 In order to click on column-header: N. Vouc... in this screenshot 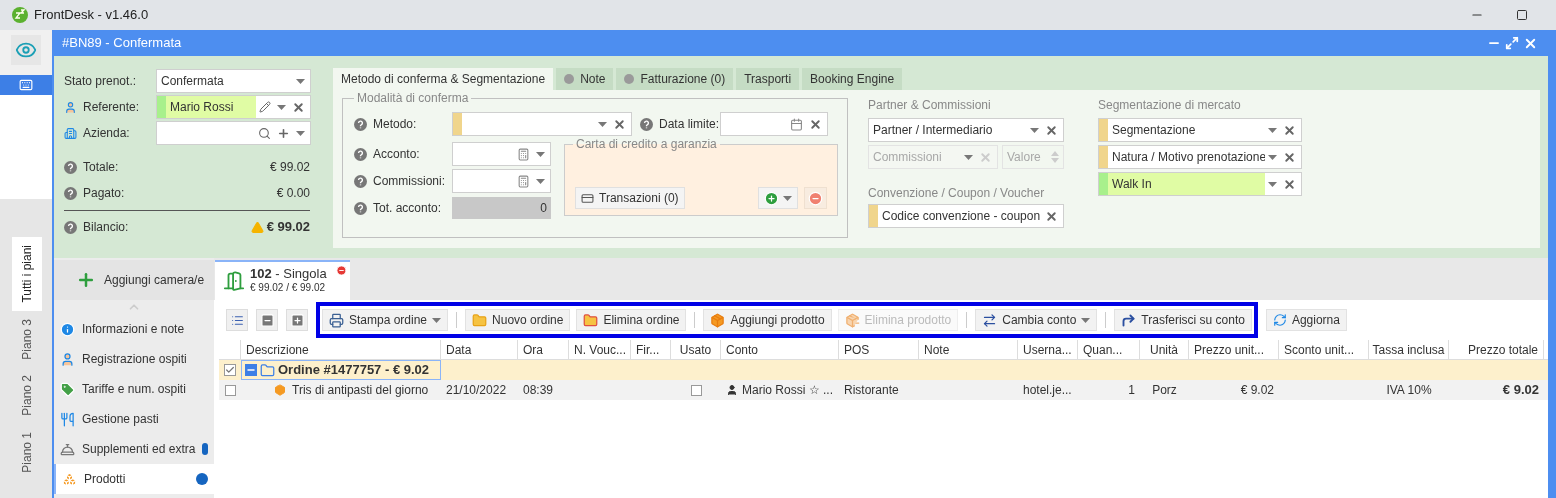, I will do `click(600, 349)`.